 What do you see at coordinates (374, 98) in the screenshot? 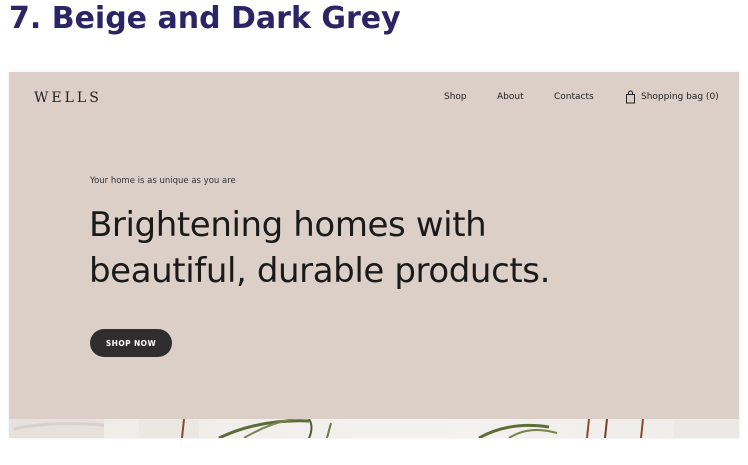
I see `main-nav: Shop About Contacts Shopping bag (0)` at bounding box center [374, 98].